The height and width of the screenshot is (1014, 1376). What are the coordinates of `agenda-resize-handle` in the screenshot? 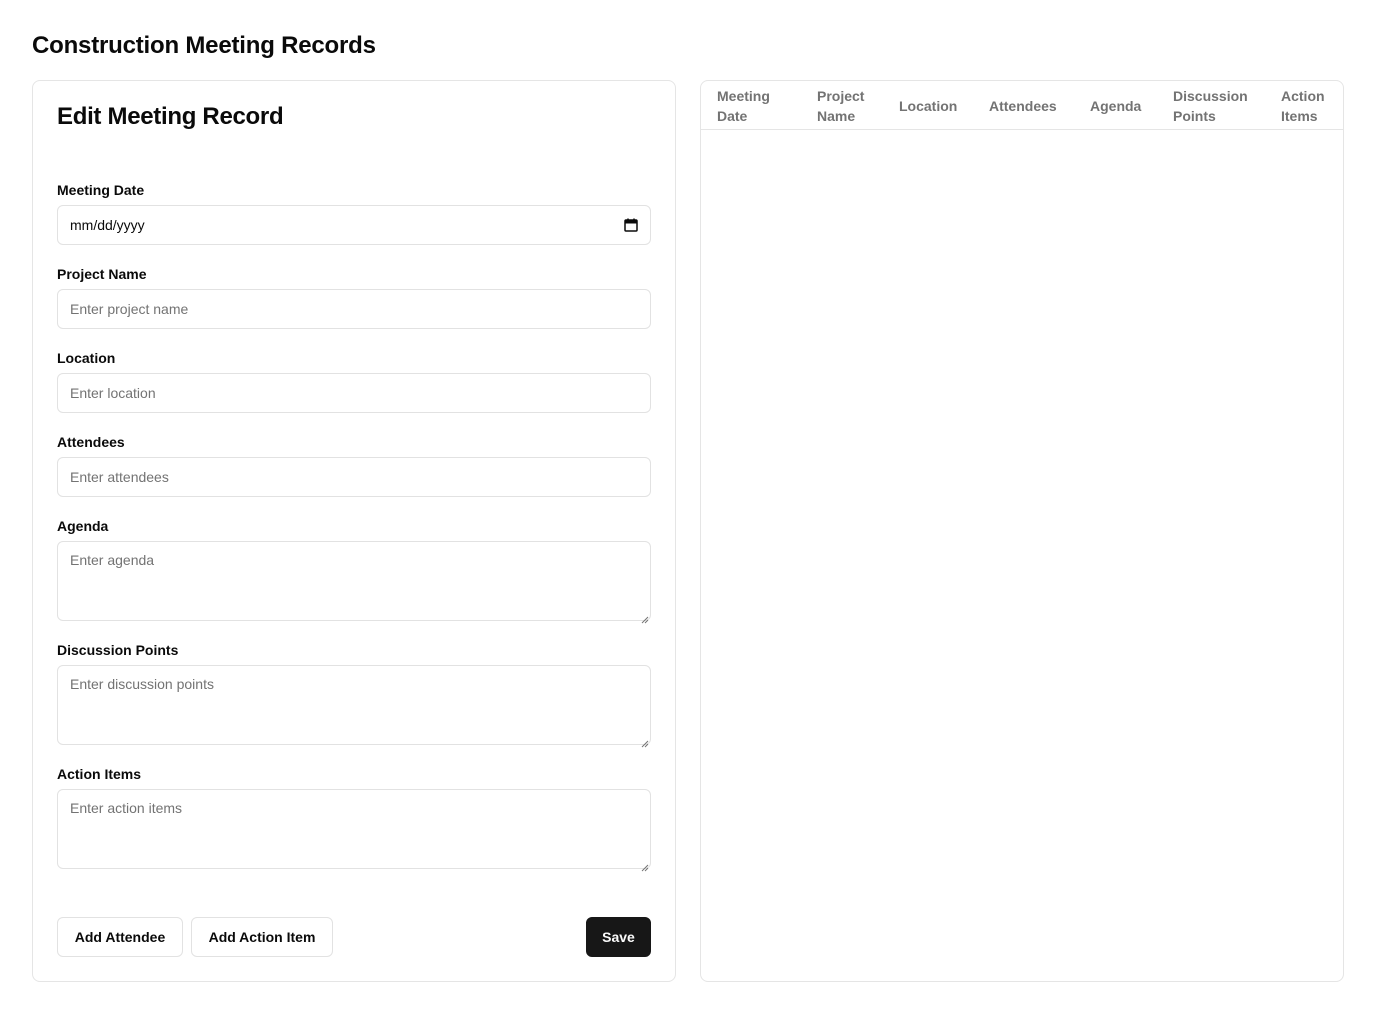 It's located at (645, 617).